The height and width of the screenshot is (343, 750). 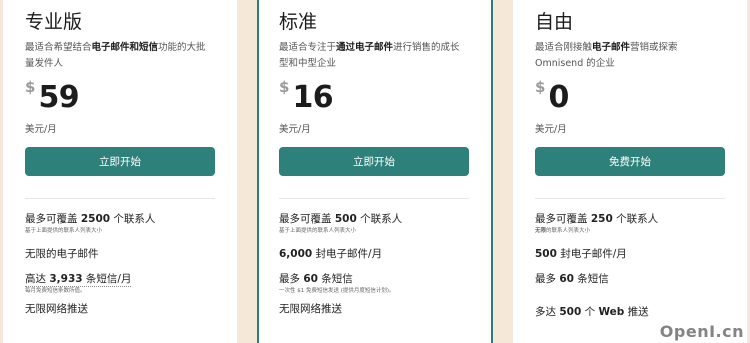 I want to click on plan-name: 自由, so click(x=554, y=22).